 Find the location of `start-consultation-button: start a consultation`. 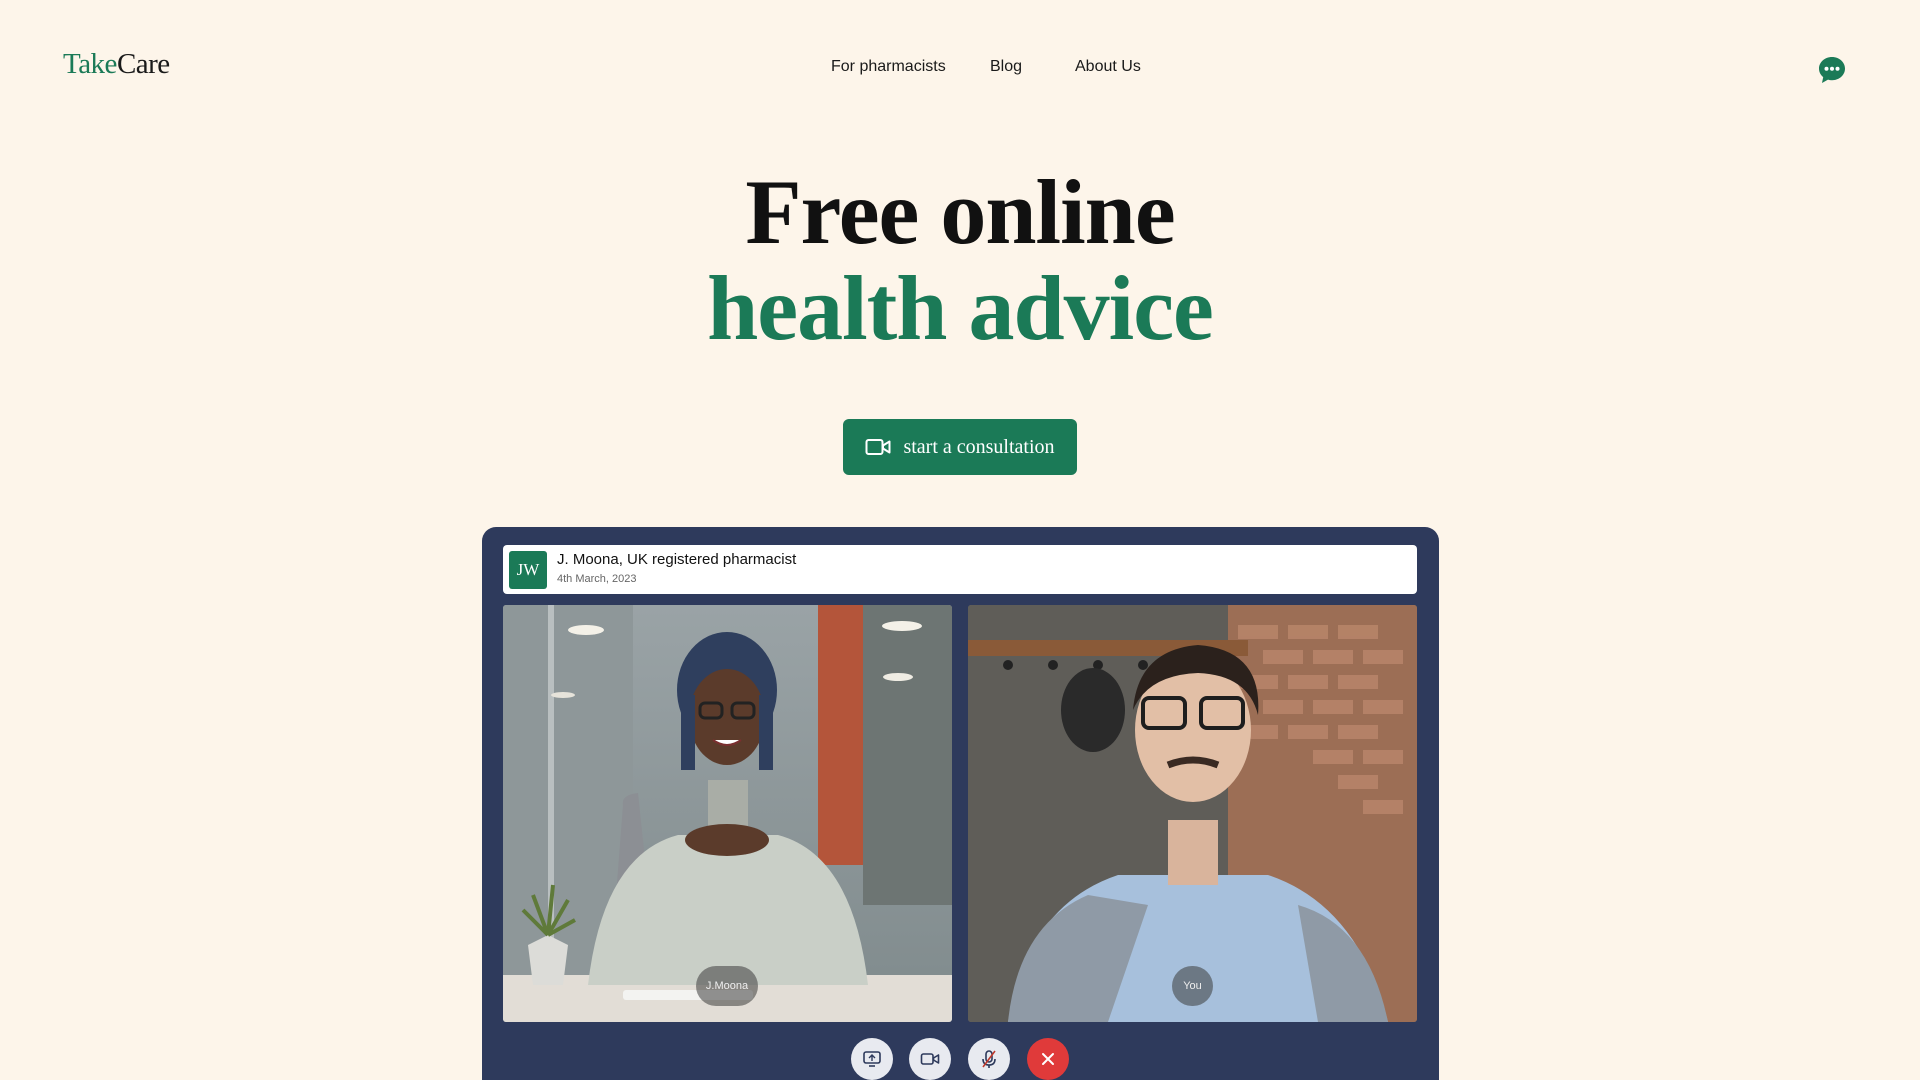

start-consultation-button: start a consultation is located at coordinates (960, 447).